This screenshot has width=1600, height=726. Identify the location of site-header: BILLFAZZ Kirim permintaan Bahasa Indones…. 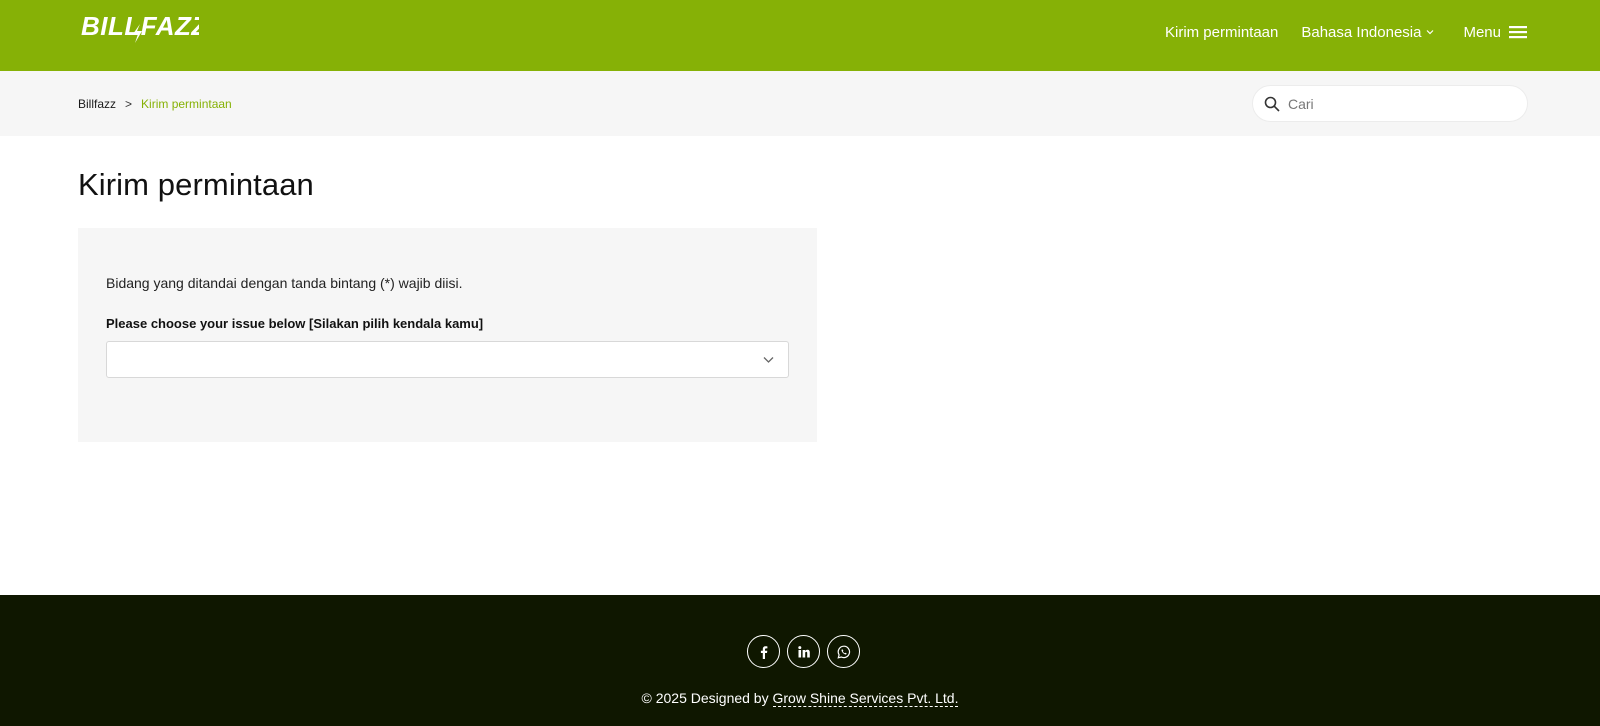
(800, 35).